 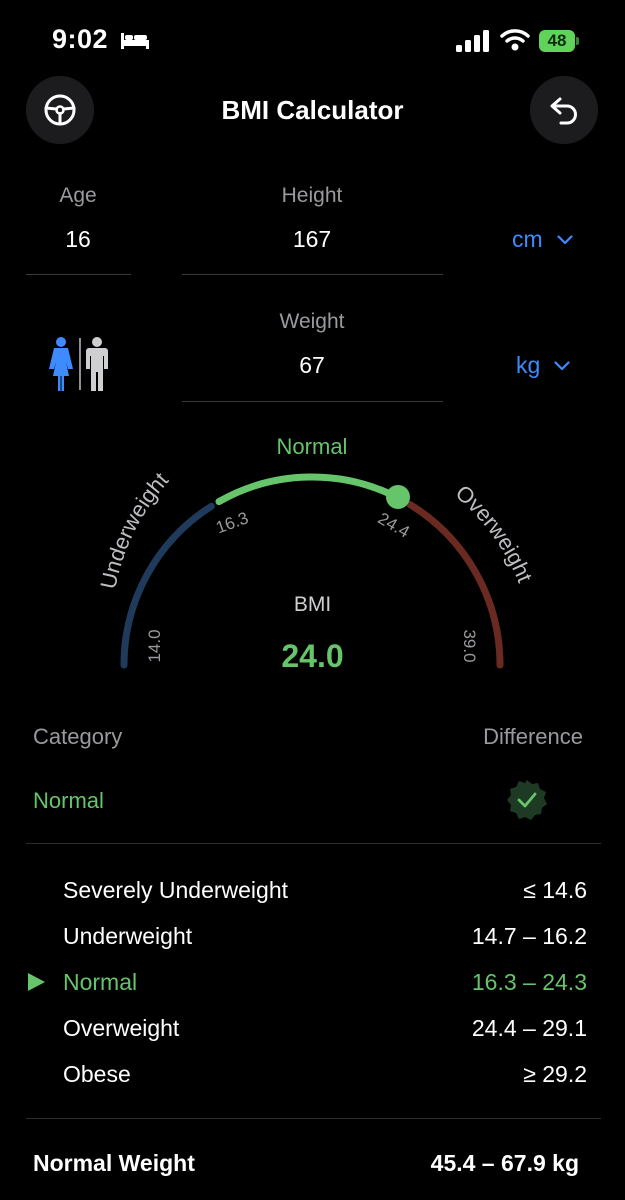 I want to click on weight-label: Weight, so click(x=312, y=321).